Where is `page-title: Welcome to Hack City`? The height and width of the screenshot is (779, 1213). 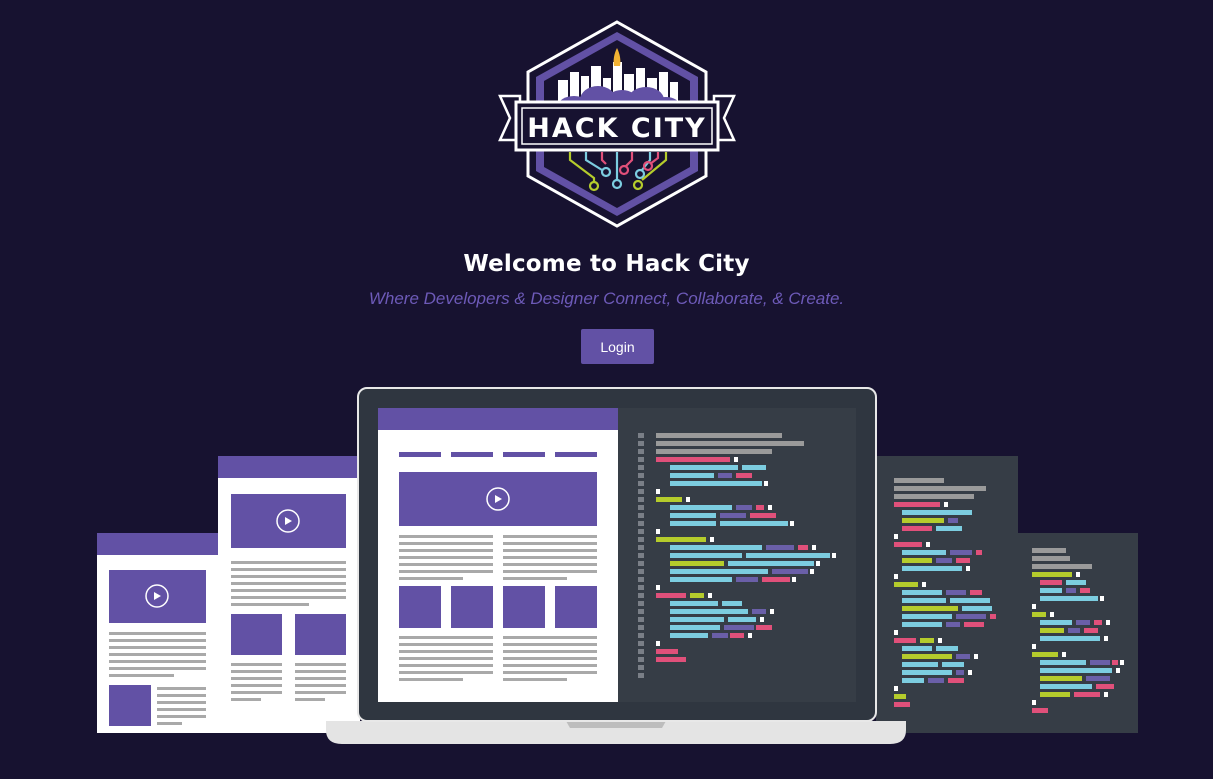
page-title: Welcome to Hack City is located at coordinates (606, 264).